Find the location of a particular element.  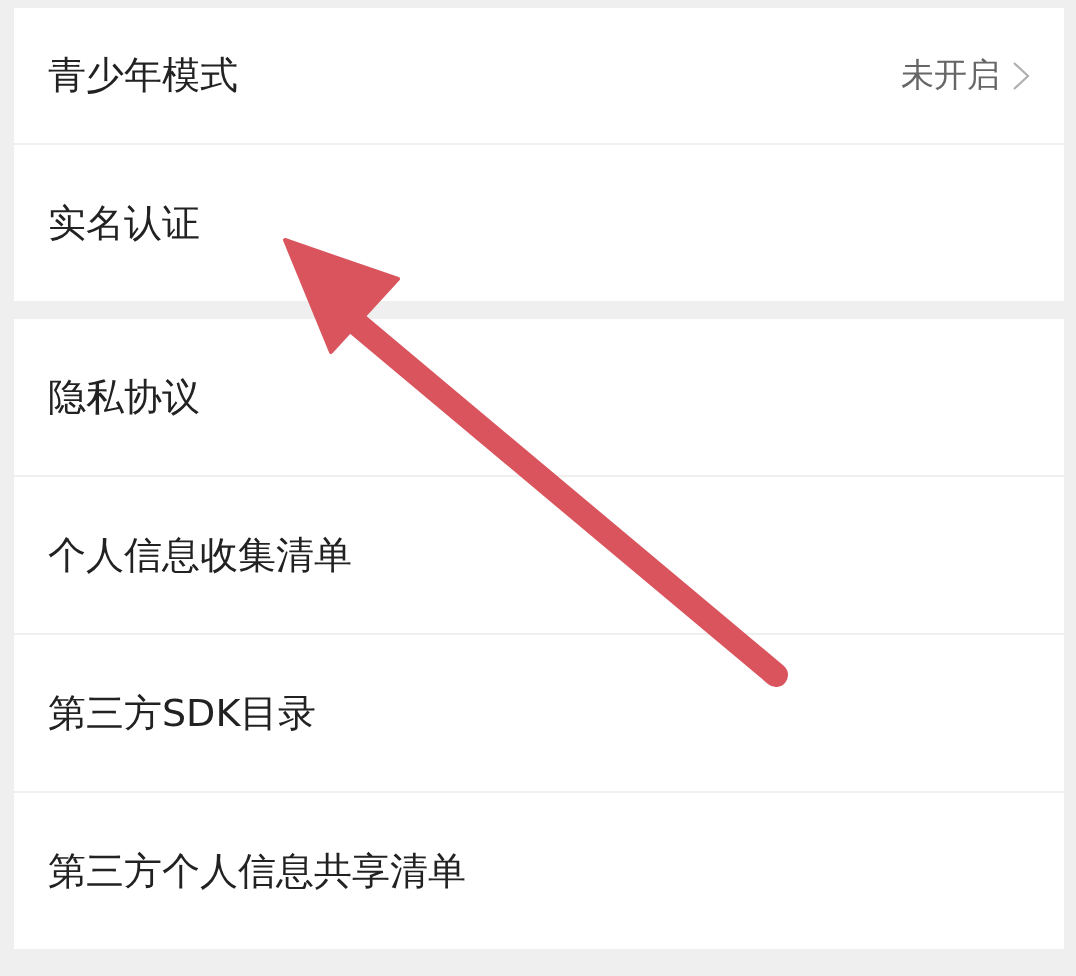

settings-row: 青少年模式 未开启 is located at coordinates (539, 75).